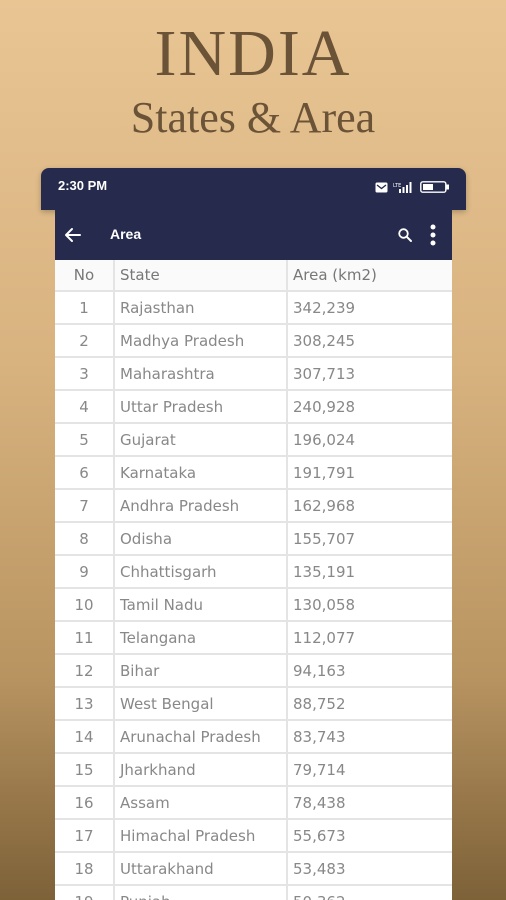  Describe the element at coordinates (370, 770) in the screenshot. I see `state-area: 79,714` at that location.